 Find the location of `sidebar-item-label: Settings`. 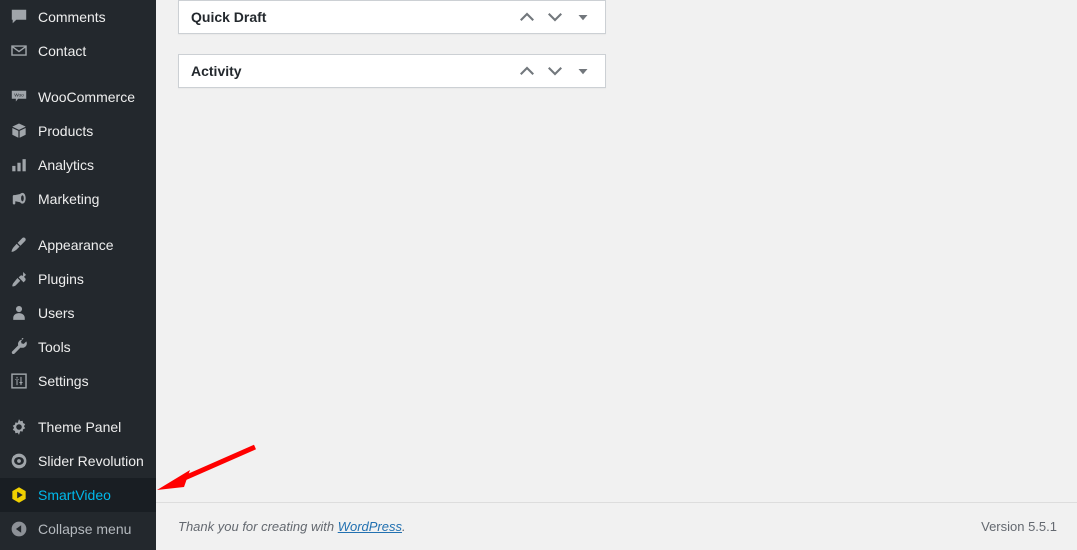

sidebar-item-label: Settings is located at coordinates (63, 381).